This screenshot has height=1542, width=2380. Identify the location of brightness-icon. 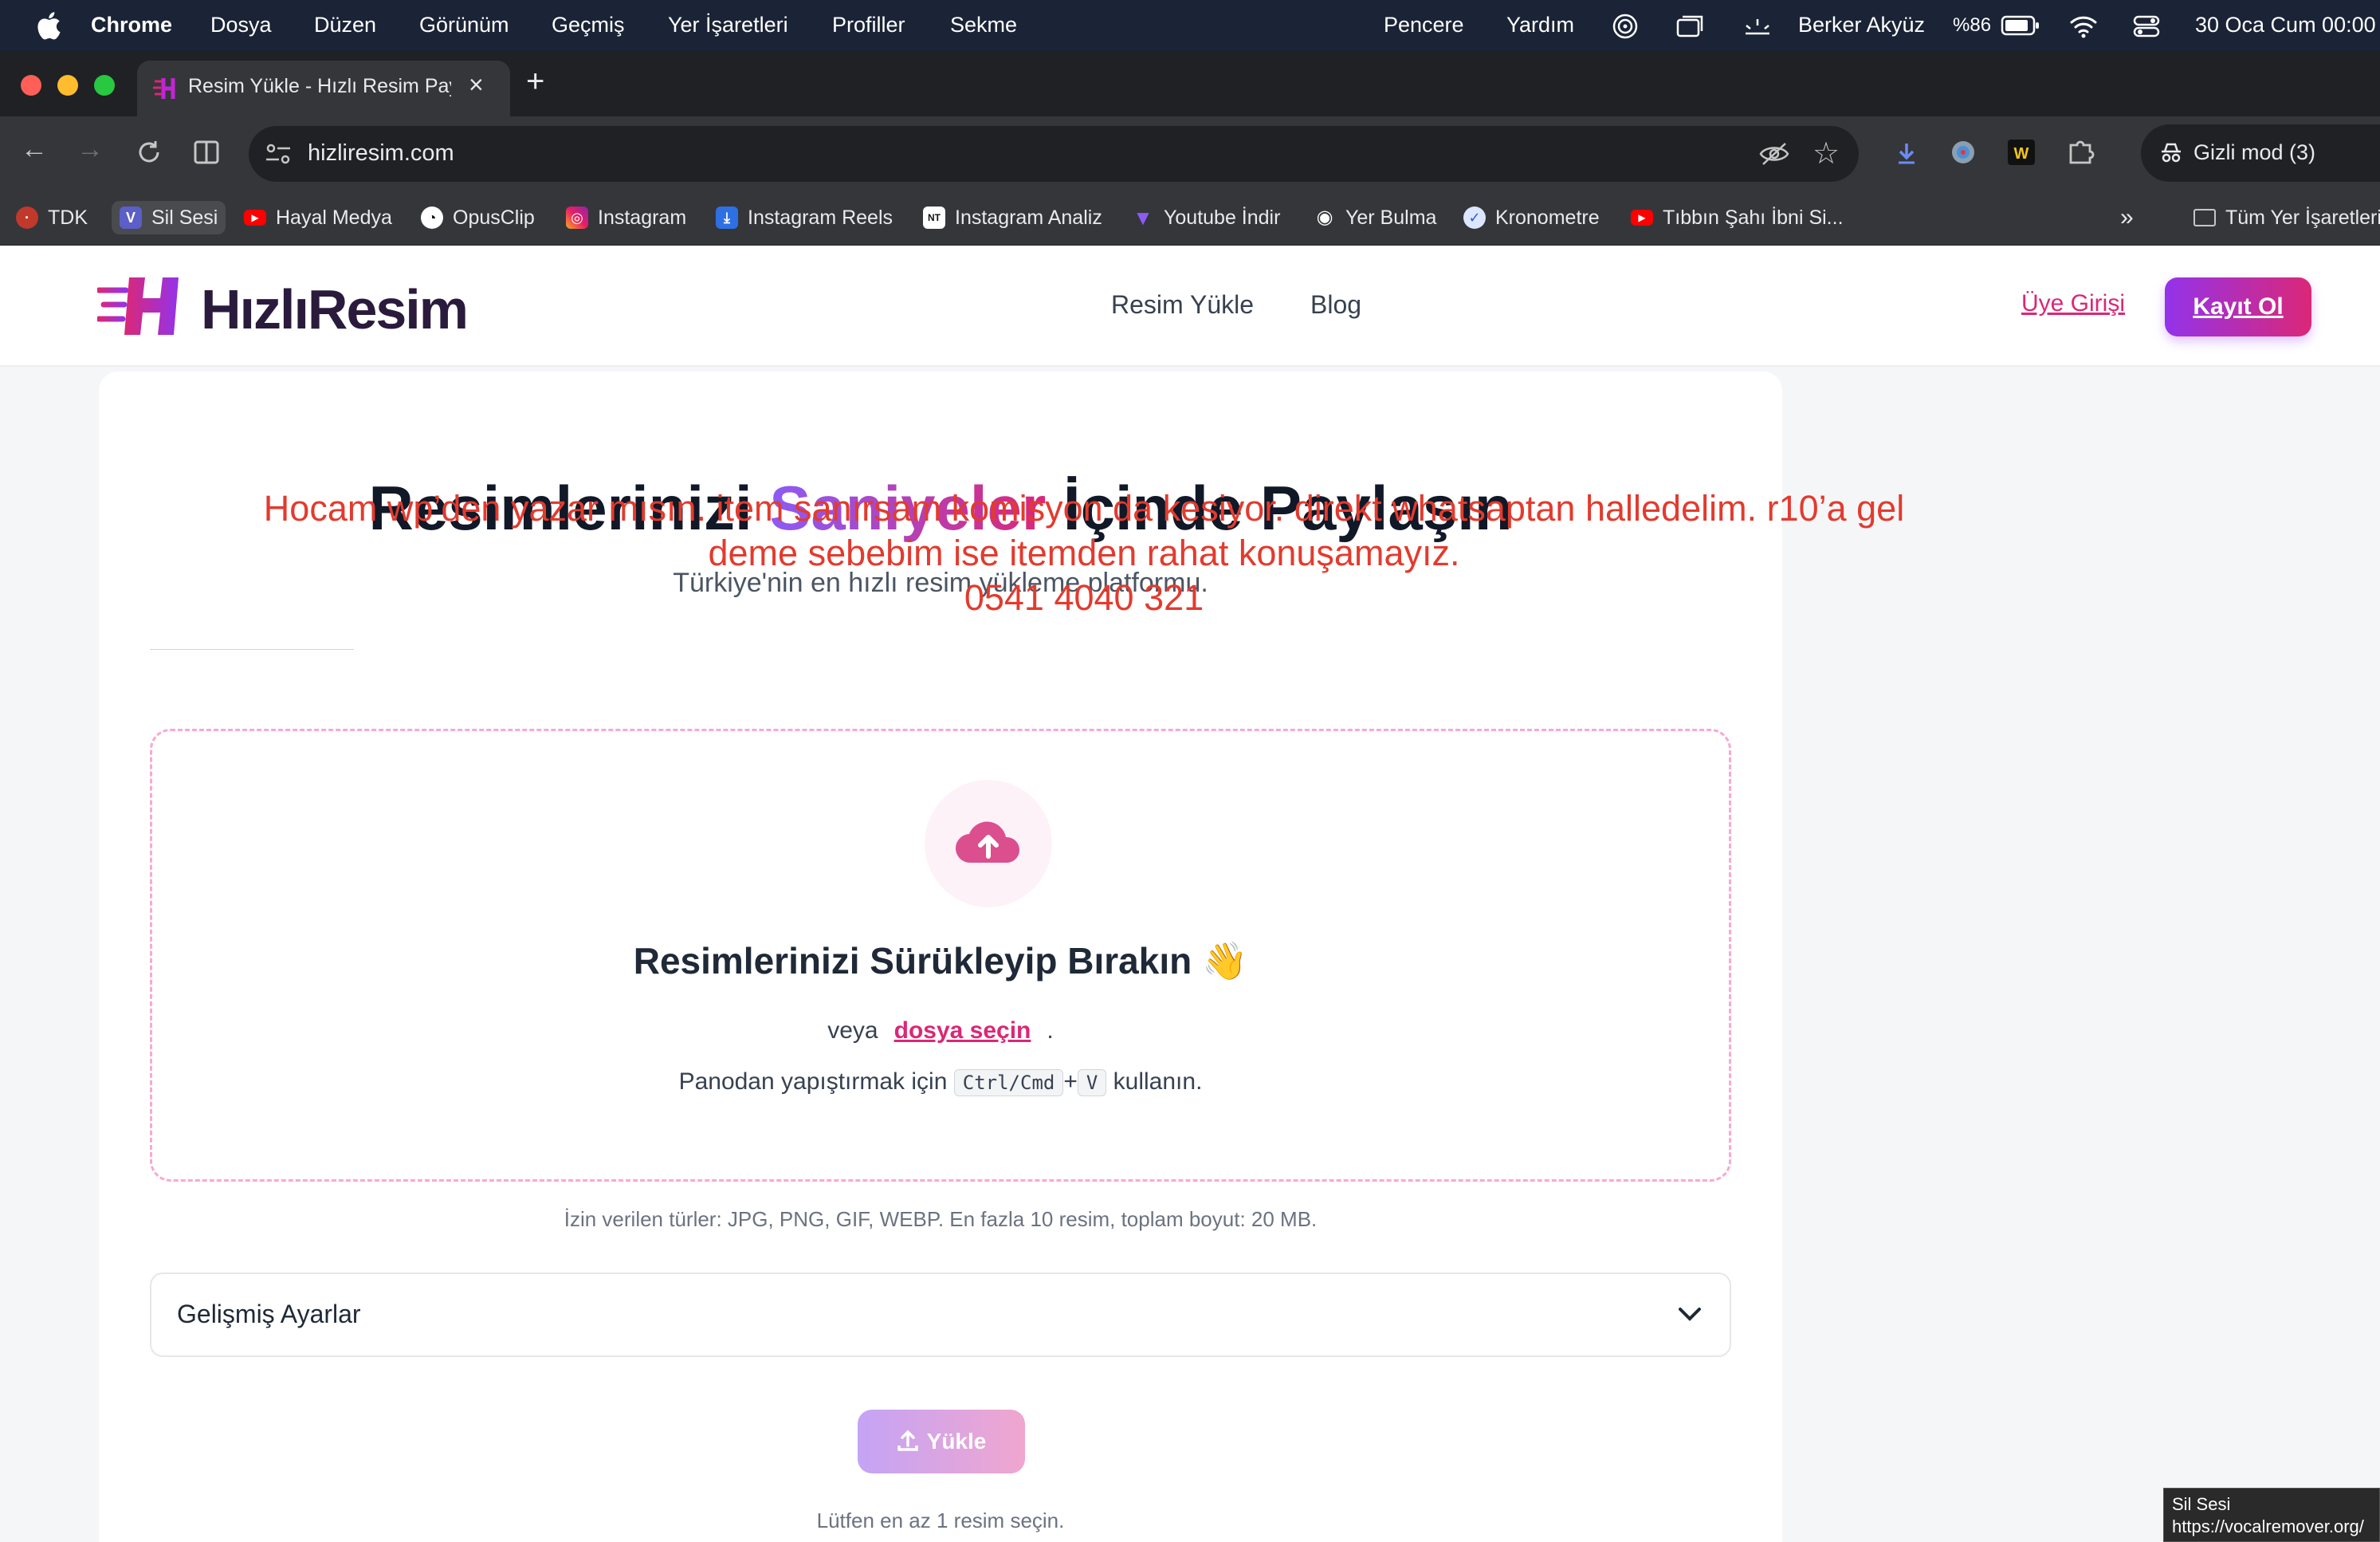
(1757, 26).